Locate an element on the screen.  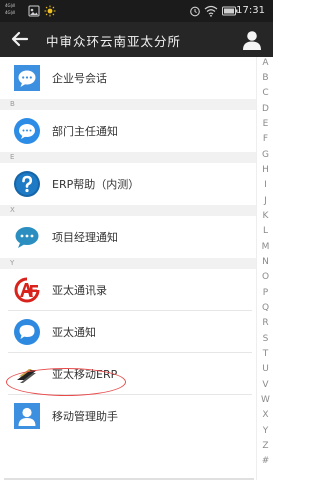
list-item-label: 移动管理助手 is located at coordinates (85, 416).